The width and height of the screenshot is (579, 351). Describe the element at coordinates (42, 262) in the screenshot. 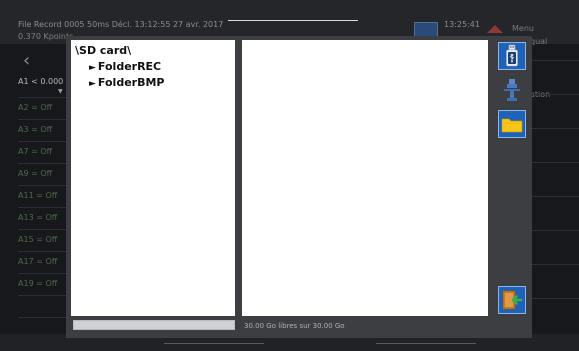

I see `channel-row: A17 = Off` at that location.